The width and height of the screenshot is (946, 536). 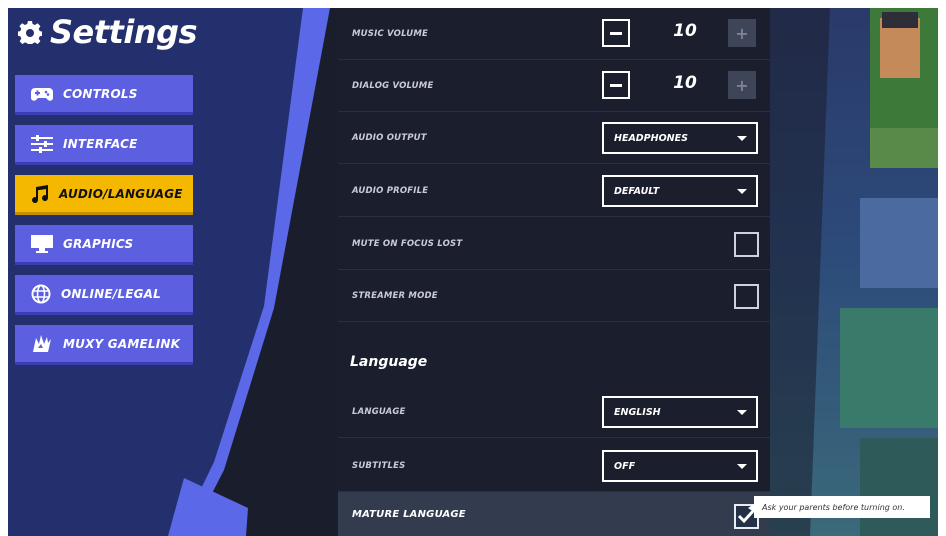 I want to click on audio-profile-label: AUDIO PROFILE, so click(x=390, y=190).